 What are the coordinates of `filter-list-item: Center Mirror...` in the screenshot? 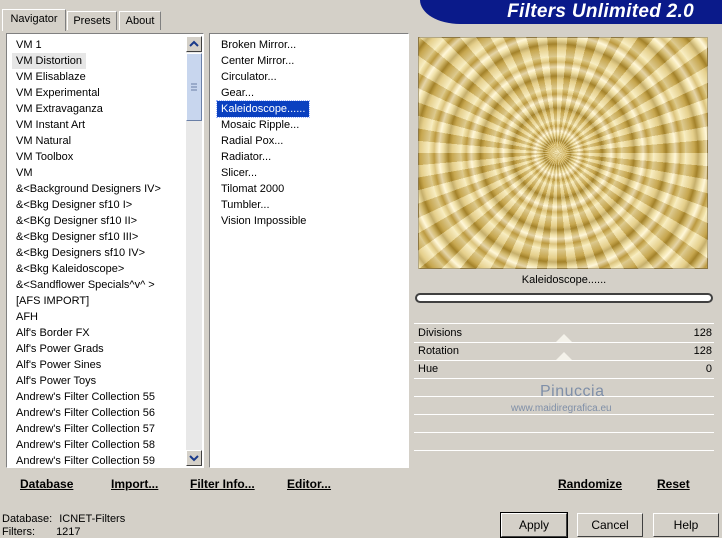 It's located at (257, 61).